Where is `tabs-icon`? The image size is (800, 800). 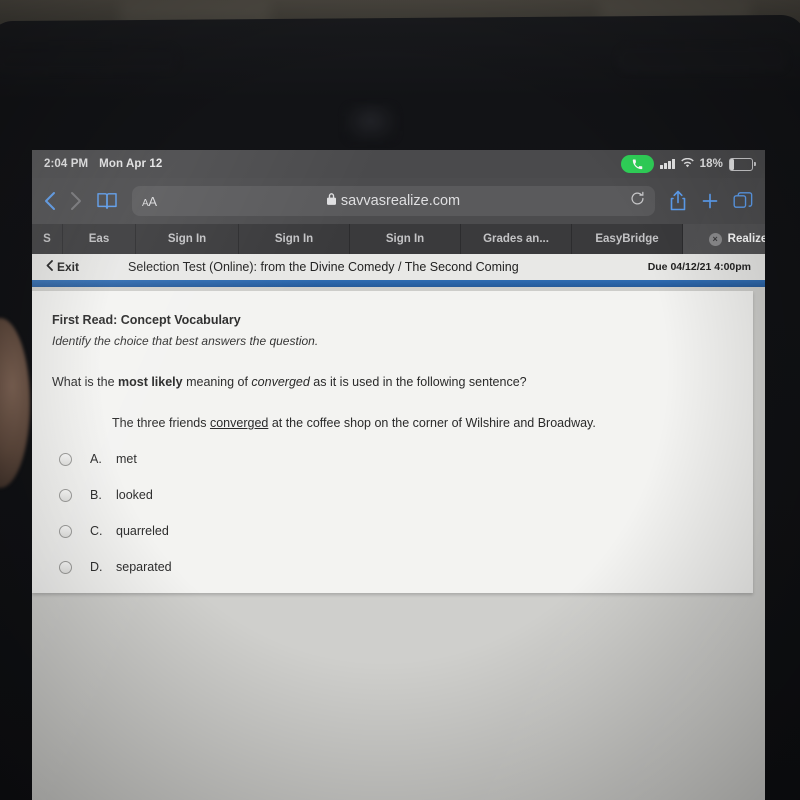
tabs-icon is located at coordinates (743, 201).